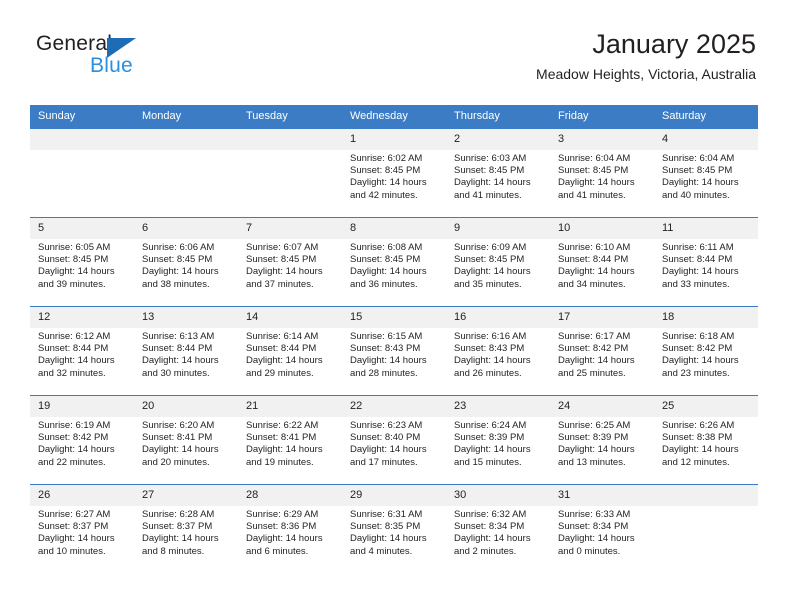 The width and height of the screenshot is (792, 612). What do you see at coordinates (388, 189) in the screenshot?
I see `daylight-text: Daylight: 14 hours and 42 minutes.` at bounding box center [388, 189].